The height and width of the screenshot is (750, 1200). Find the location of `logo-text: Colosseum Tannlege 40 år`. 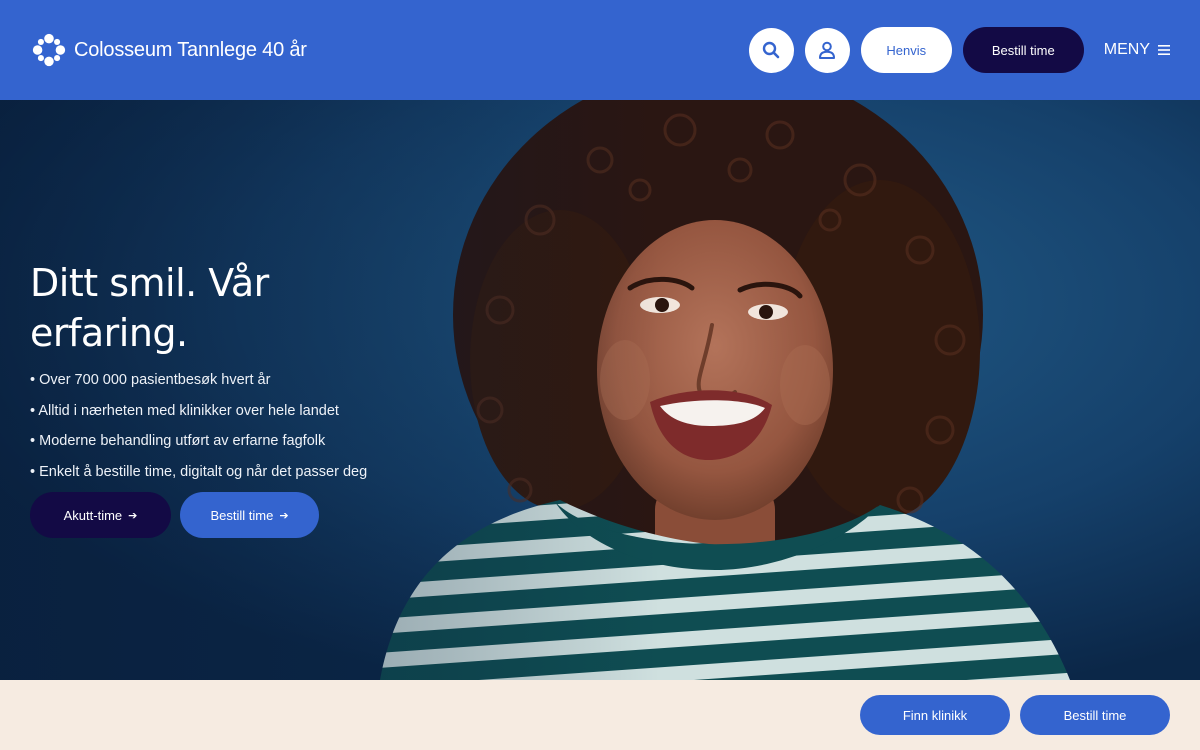

logo-text: Colosseum Tannlege 40 år is located at coordinates (190, 49).